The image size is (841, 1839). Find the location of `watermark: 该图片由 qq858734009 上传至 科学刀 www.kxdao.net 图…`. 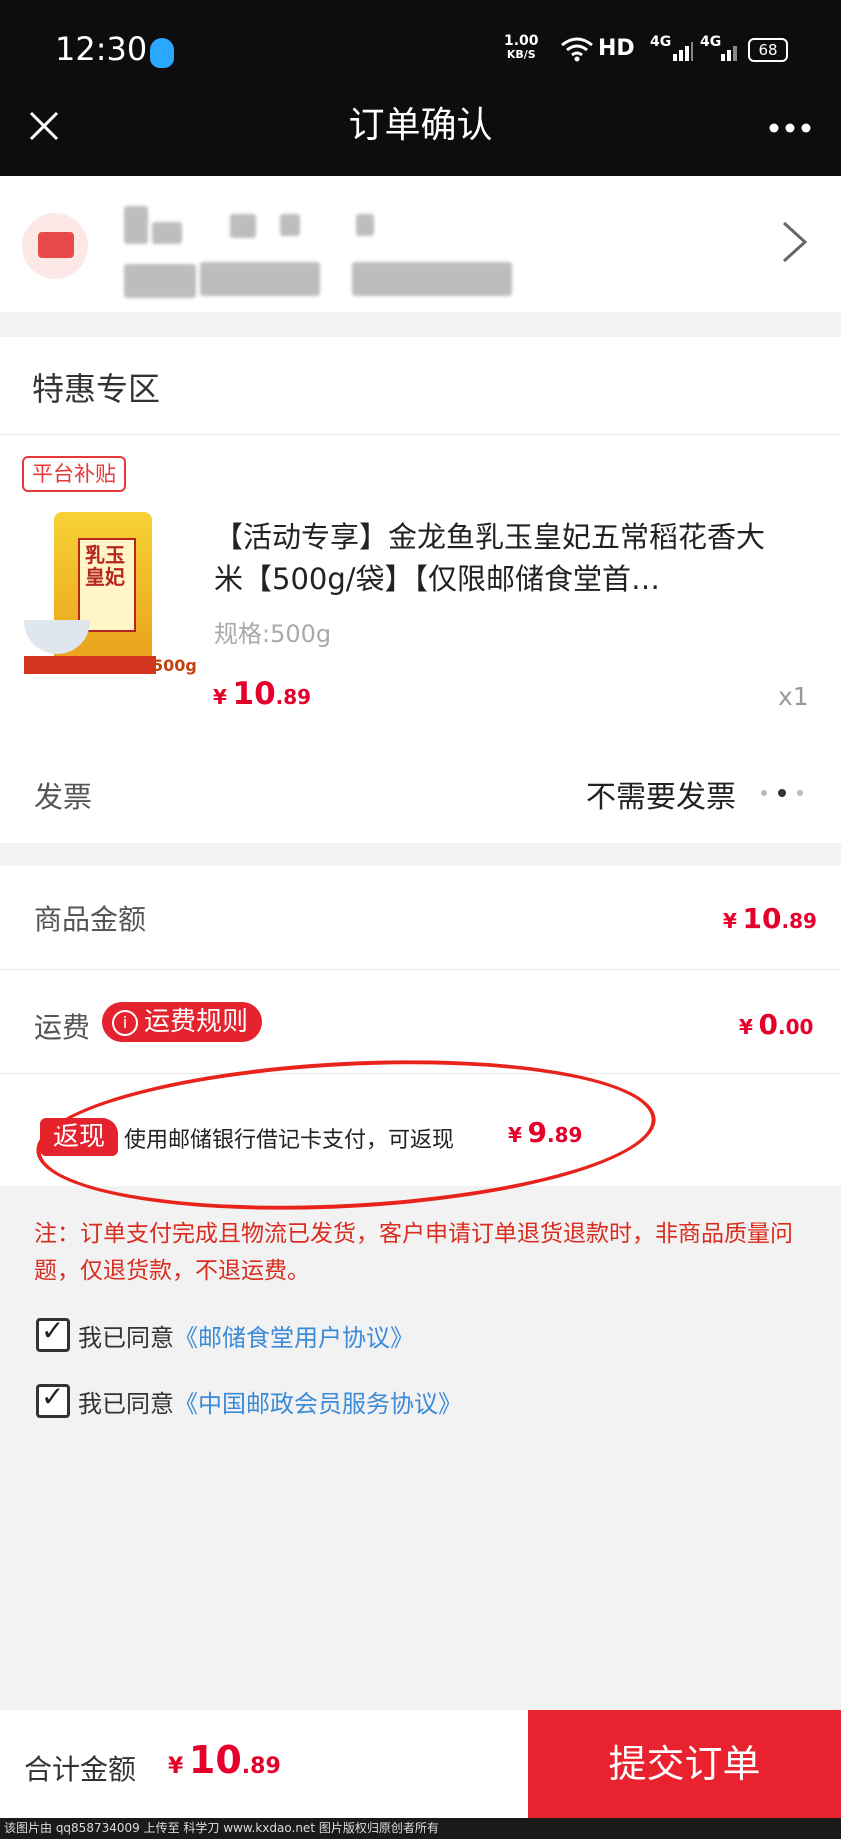

watermark: 该图片由 qq858734009 上传至 科学刀 www.kxdao.net 图… is located at coordinates (420, 1828).